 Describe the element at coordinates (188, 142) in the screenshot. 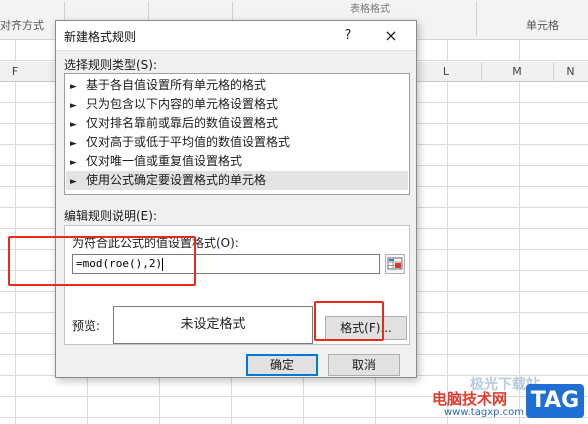

I see `rule-type-label-text: 仅对高于或低于平均值的数值设置格式` at that location.